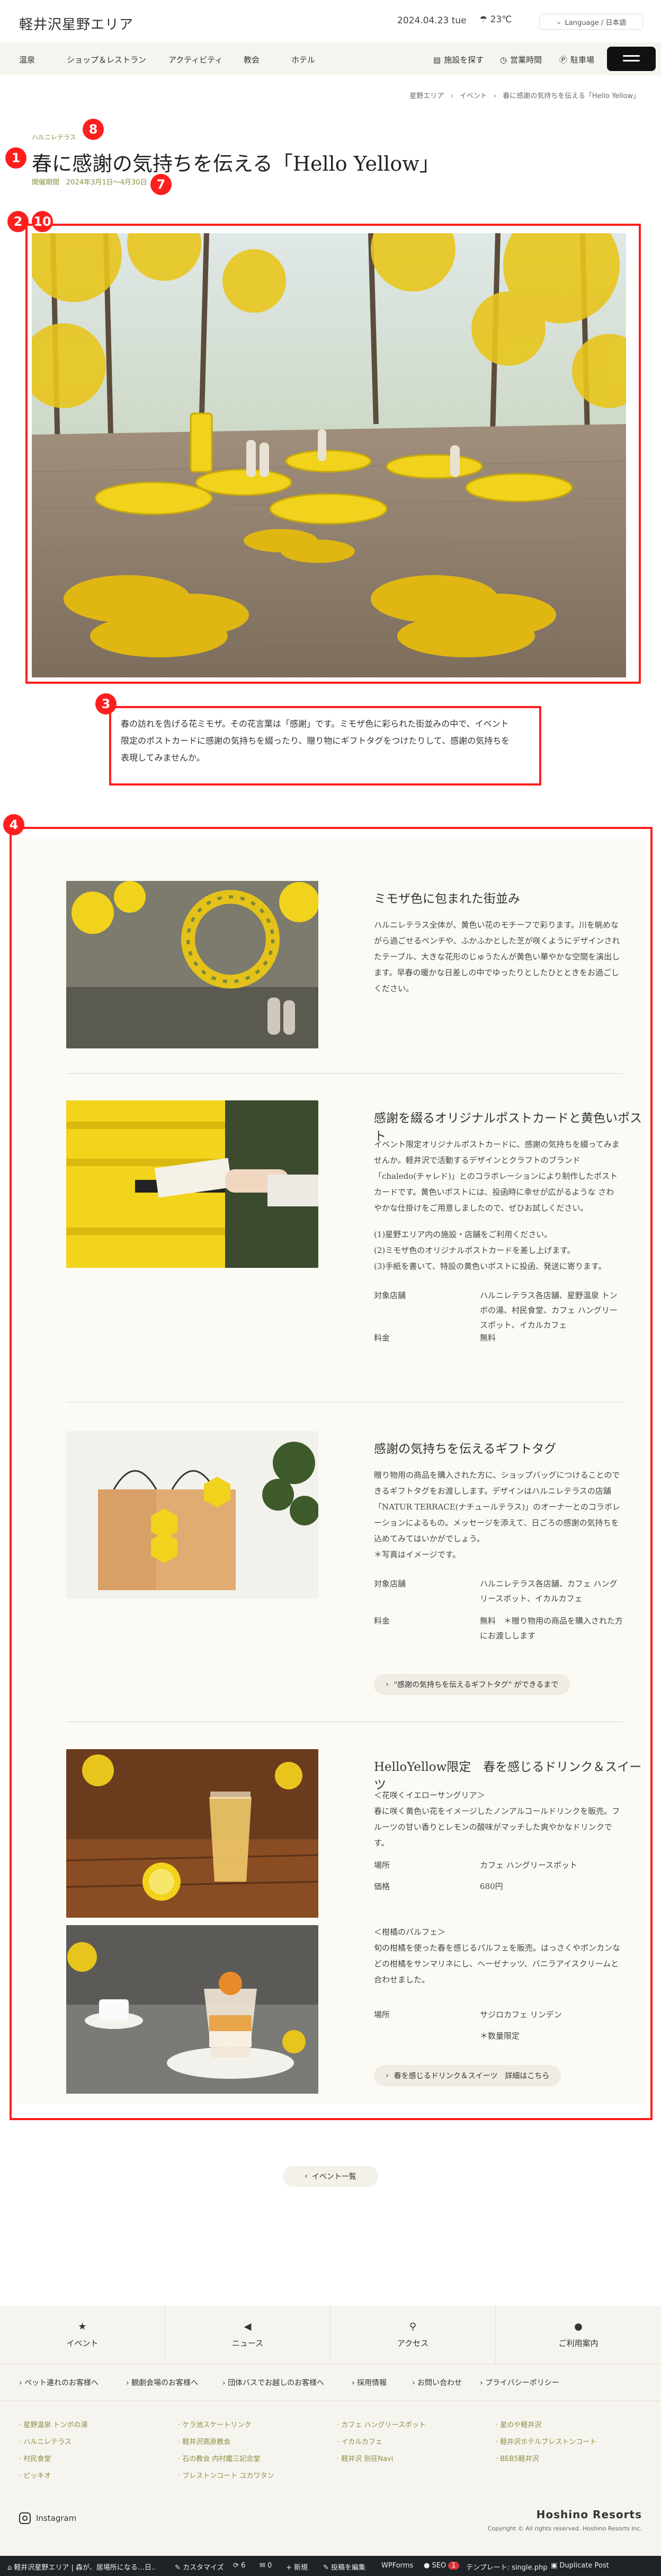 This screenshot has width=661, height=2576. I want to click on nav-onsen: 温泉, so click(27, 59).